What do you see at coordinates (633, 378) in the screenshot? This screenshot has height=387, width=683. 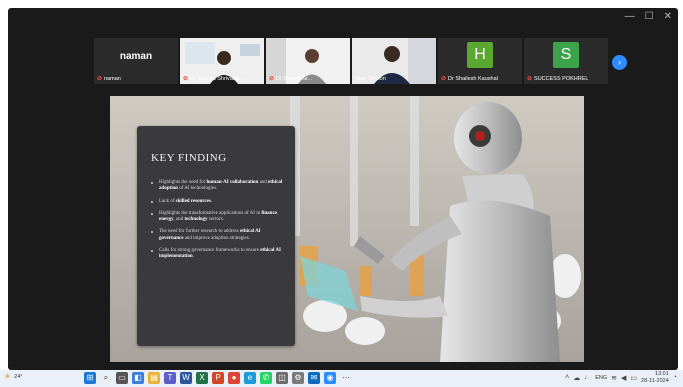 I see `battery-icon: ▭` at bounding box center [633, 378].